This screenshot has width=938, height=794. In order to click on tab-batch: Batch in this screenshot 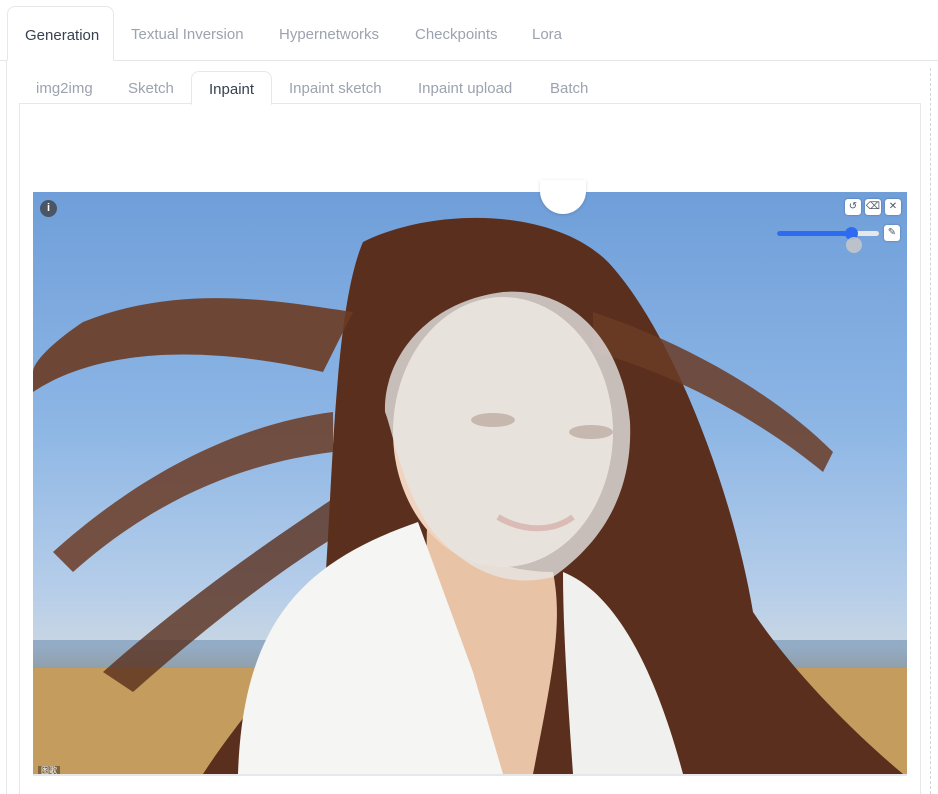, I will do `click(569, 90)`.